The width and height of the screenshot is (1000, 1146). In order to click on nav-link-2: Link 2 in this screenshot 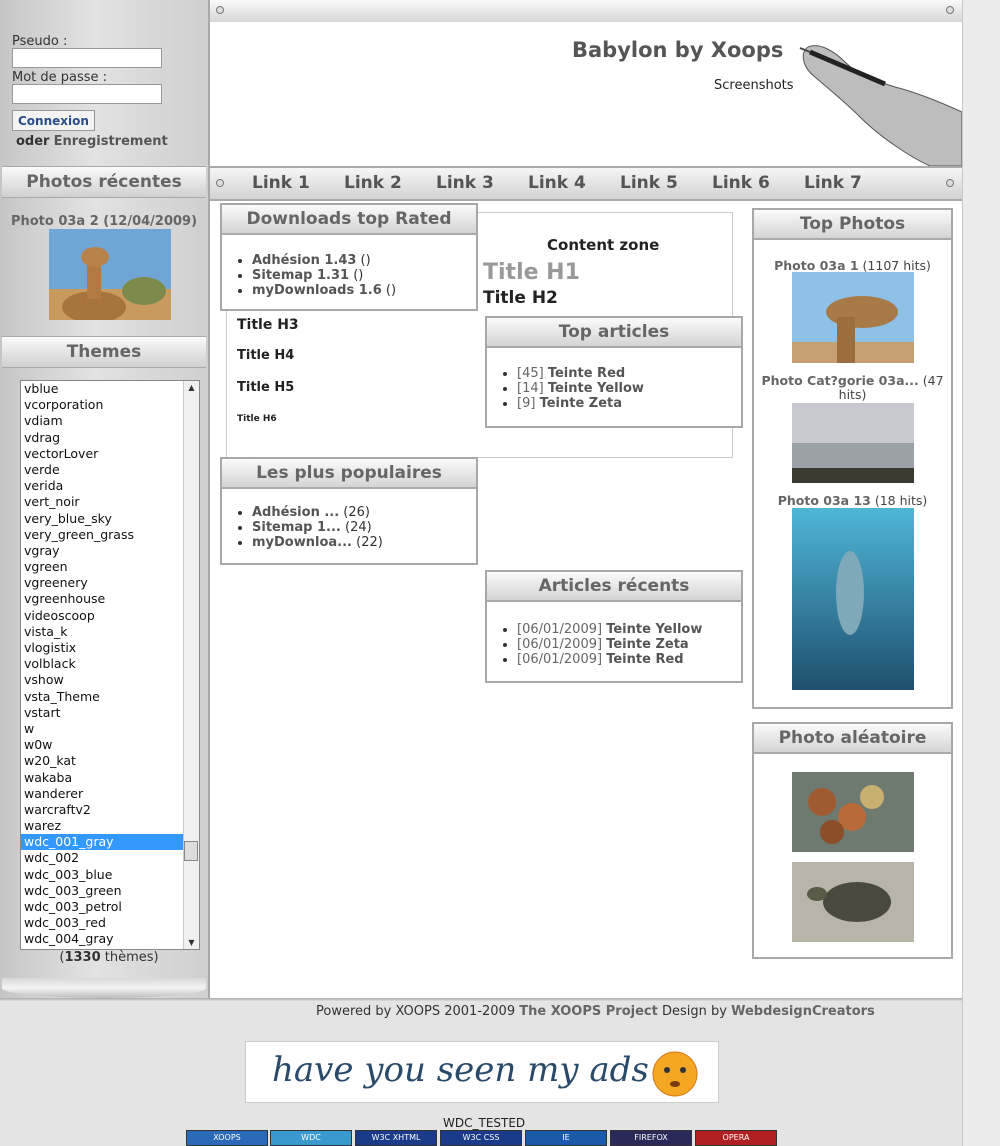, I will do `click(373, 183)`.